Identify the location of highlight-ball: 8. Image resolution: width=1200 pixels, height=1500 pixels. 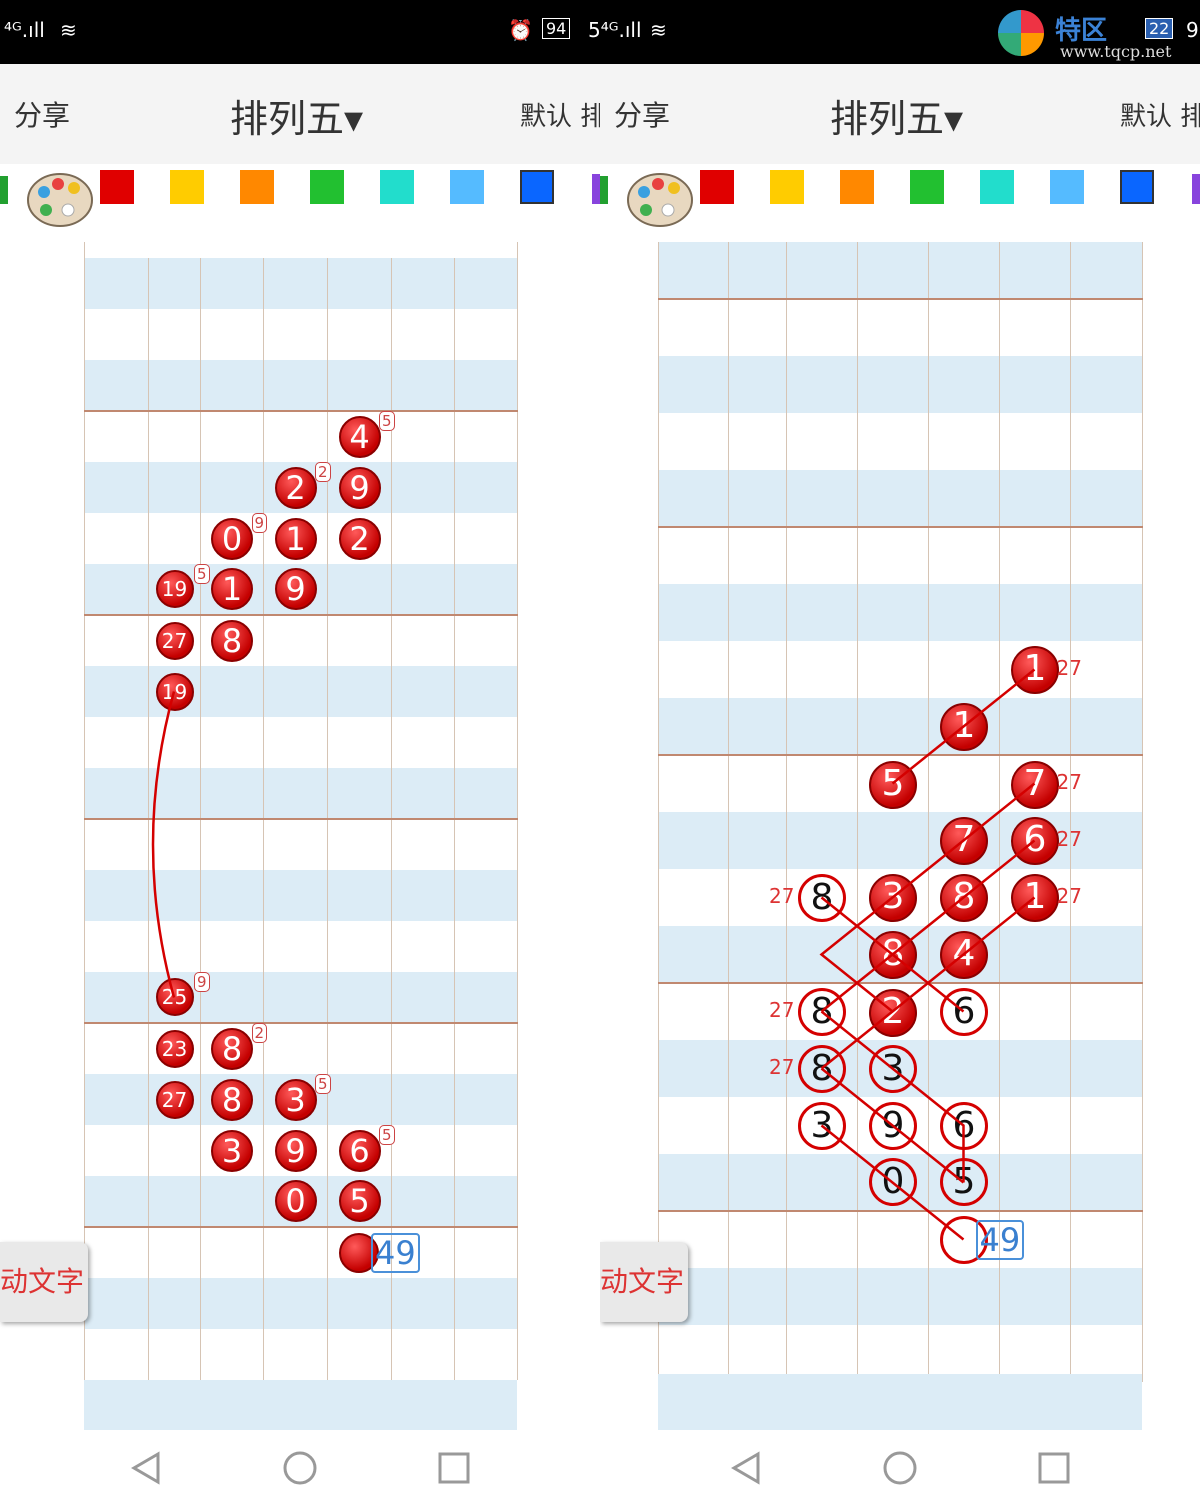
(232, 641).